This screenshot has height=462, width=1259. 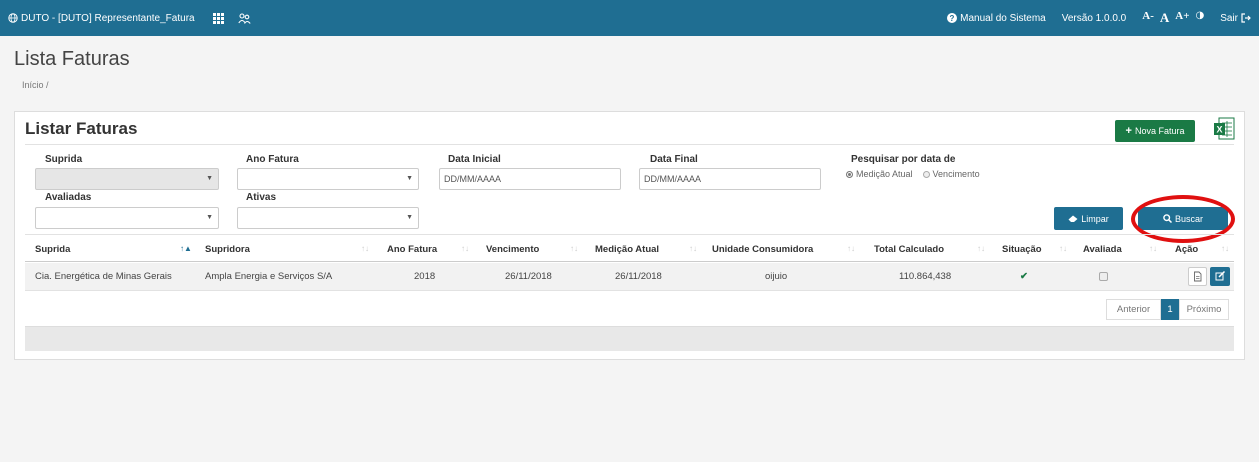 I want to click on data-inicial-label: Data Inicial, so click(x=474, y=159).